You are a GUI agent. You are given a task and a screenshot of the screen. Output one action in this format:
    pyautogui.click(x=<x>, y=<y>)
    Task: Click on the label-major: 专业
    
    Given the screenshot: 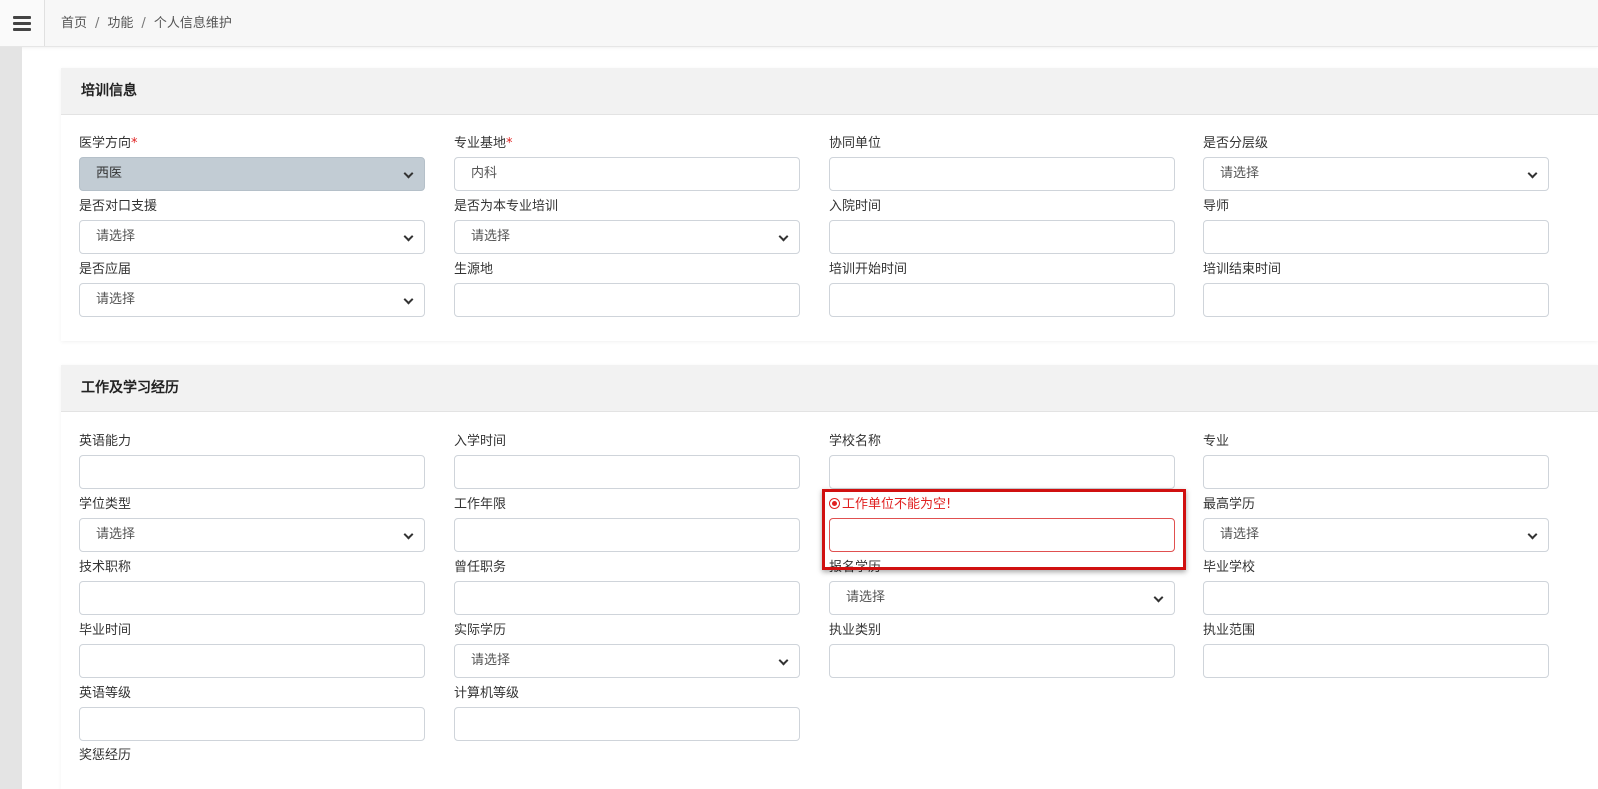 What is the action you would take?
    pyautogui.click(x=1216, y=441)
    